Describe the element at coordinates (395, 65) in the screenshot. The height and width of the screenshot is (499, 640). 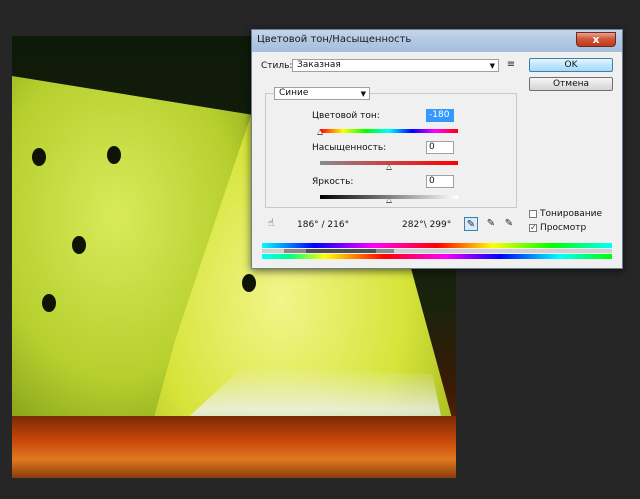
I see `style-select: Заказная ▼` at that location.